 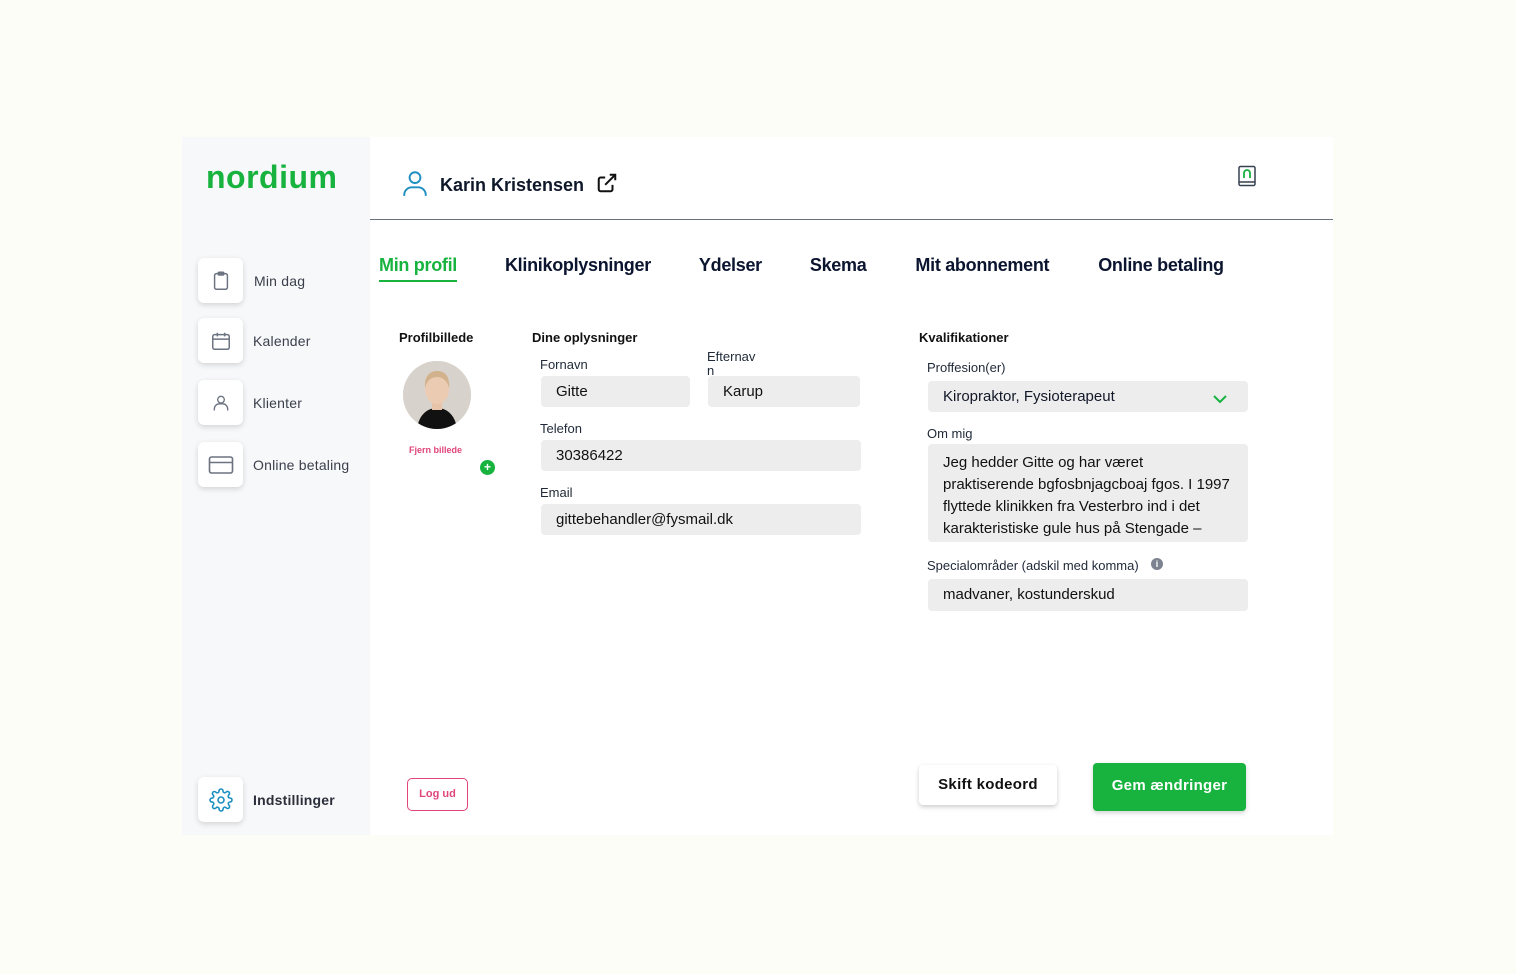 I want to click on save-changes-button: Gem ændringer, so click(x=1169, y=787).